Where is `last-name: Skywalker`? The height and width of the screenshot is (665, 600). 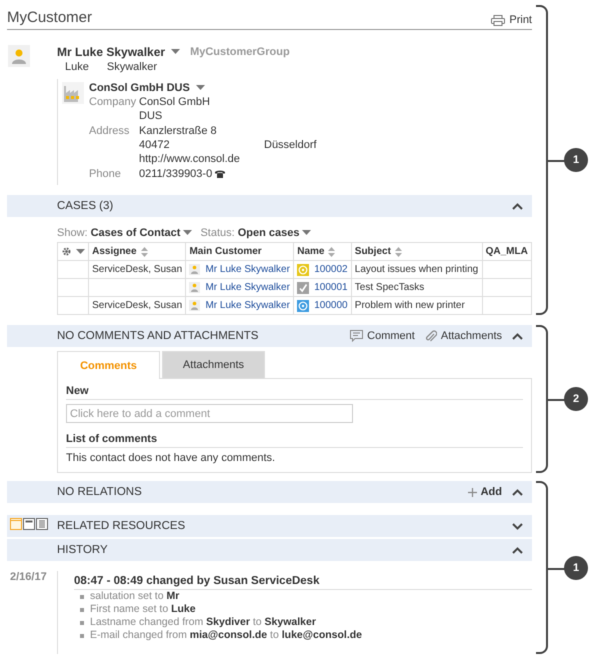
last-name: Skywalker is located at coordinates (131, 67).